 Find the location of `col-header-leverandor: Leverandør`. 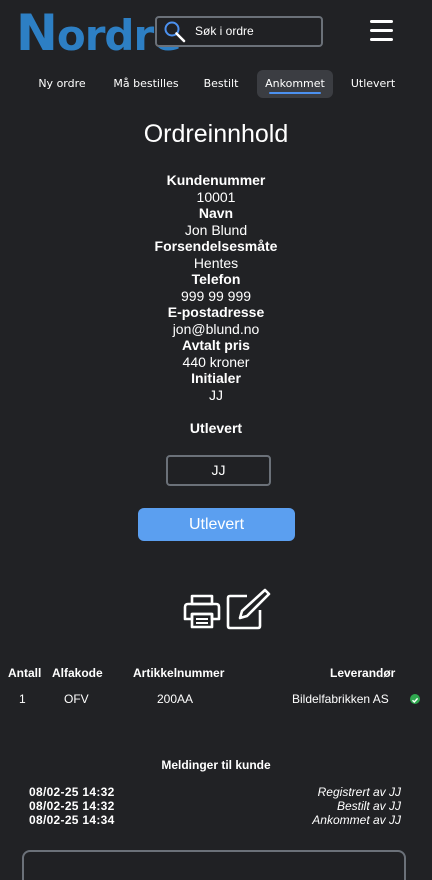

col-header-leverandor: Leverandør is located at coordinates (363, 673).